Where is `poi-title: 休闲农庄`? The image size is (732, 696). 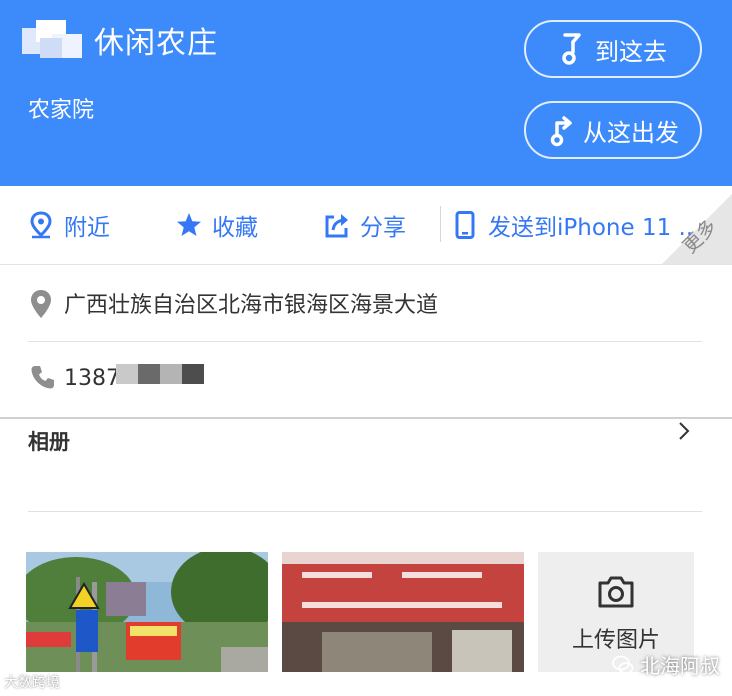 poi-title: 休闲农庄 is located at coordinates (156, 43).